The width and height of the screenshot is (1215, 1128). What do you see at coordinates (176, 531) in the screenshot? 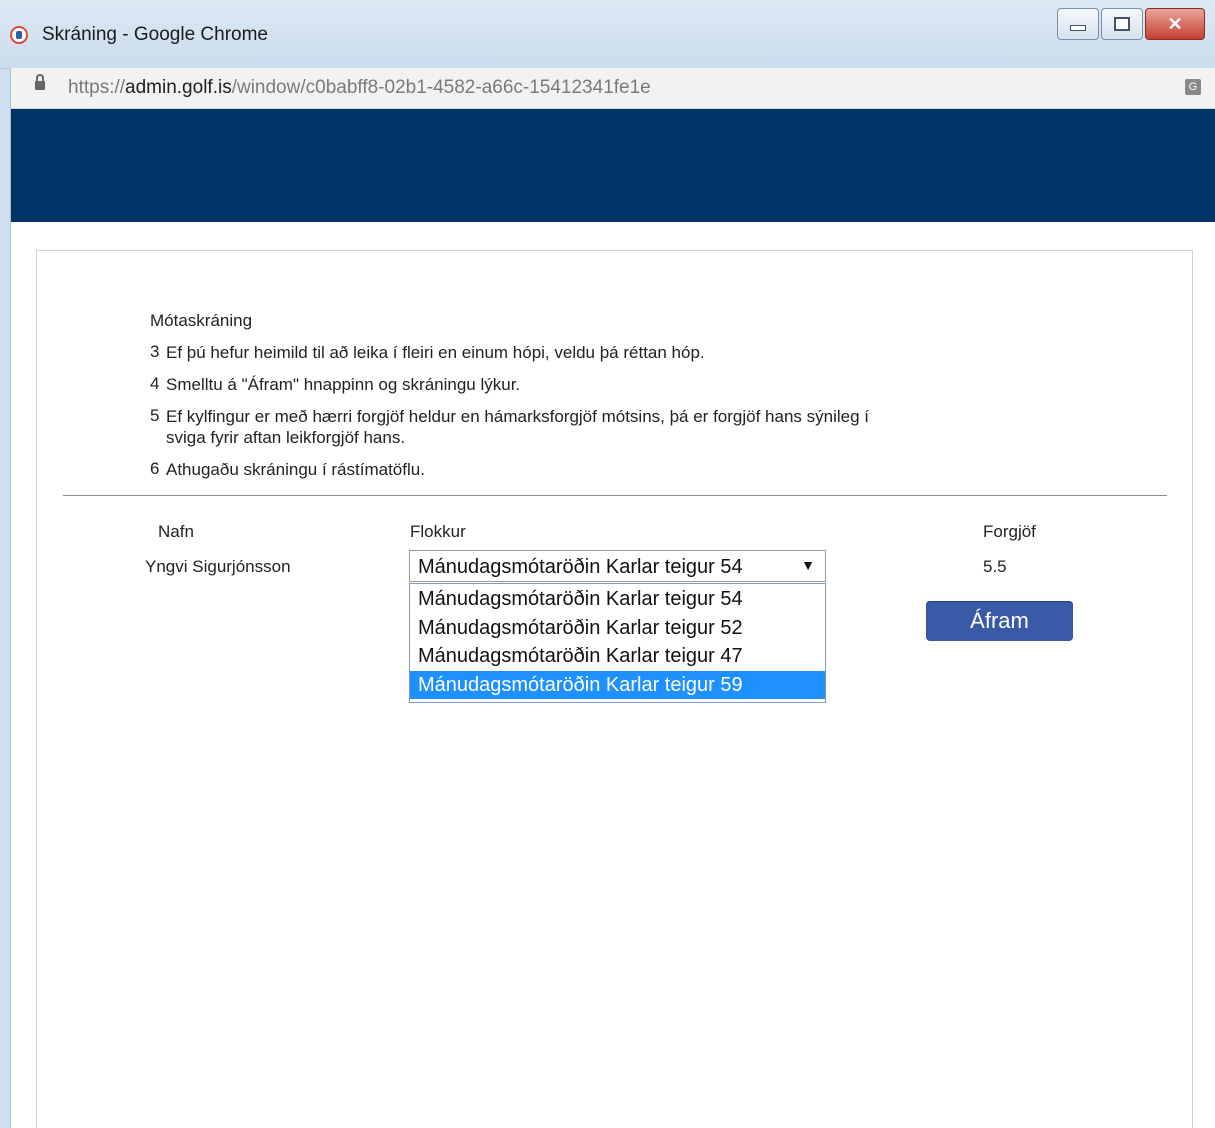
I see `column-header-name: Nafn` at bounding box center [176, 531].